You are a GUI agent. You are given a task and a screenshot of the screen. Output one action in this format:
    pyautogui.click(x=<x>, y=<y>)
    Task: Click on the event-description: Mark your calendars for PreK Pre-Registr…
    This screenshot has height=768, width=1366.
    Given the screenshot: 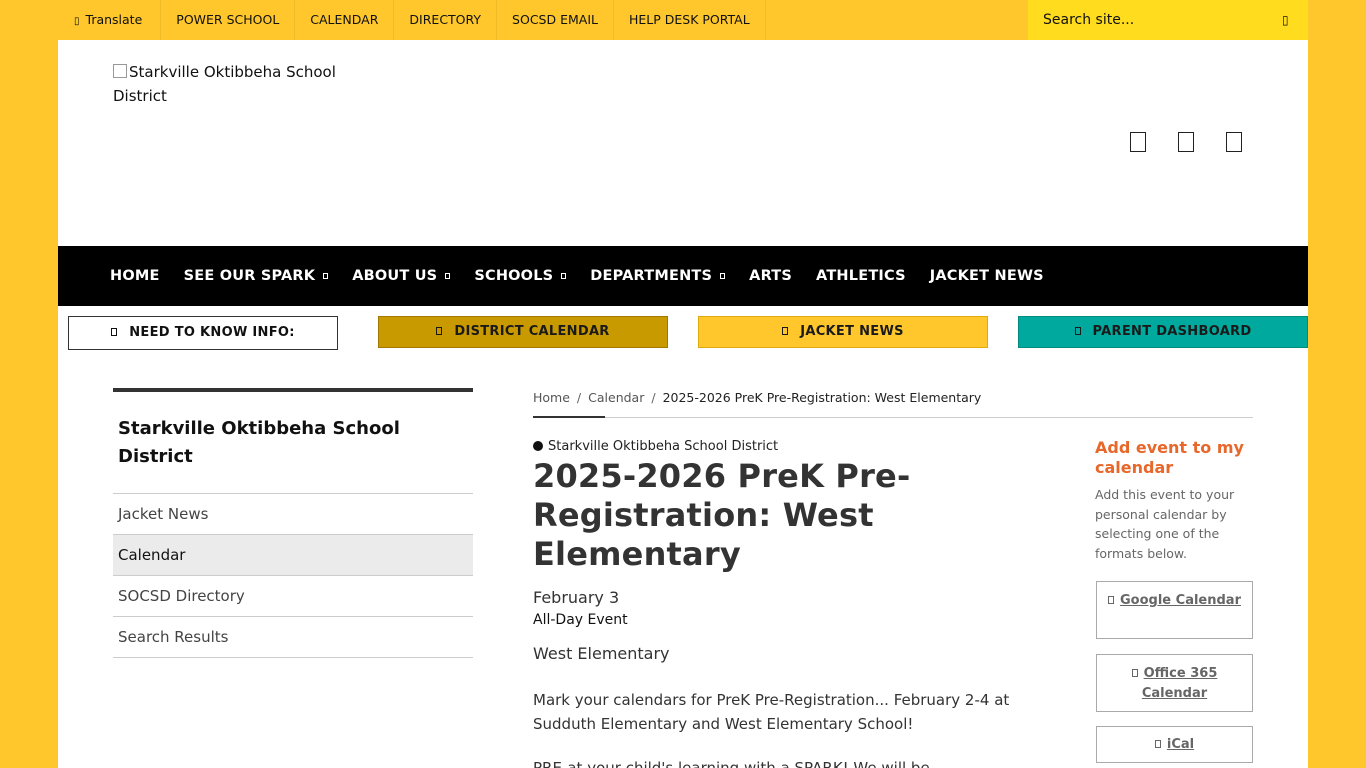 What is the action you would take?
    pyautogui.click(x=771, y=712)
    